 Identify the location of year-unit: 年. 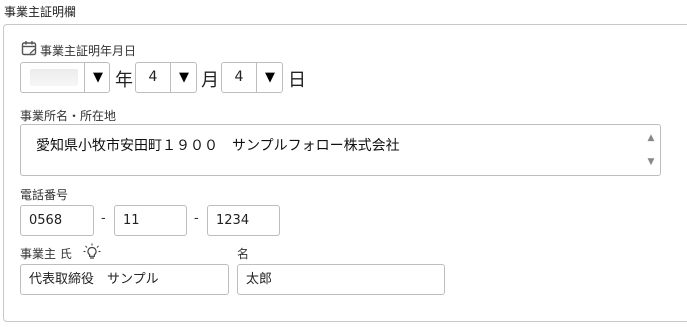
(124, 80).